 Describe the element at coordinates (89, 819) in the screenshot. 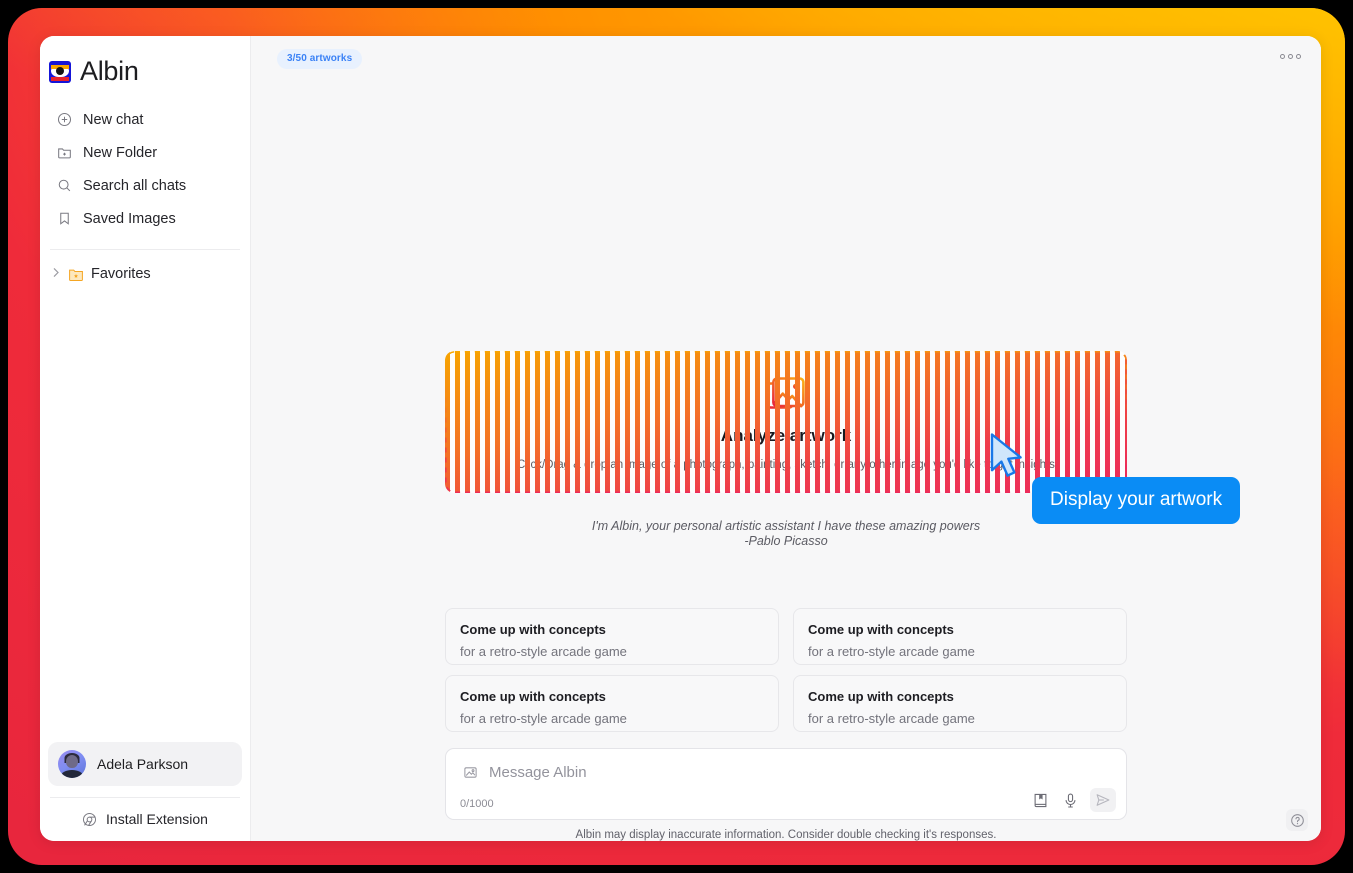

I see `chrome-icon` at that location.